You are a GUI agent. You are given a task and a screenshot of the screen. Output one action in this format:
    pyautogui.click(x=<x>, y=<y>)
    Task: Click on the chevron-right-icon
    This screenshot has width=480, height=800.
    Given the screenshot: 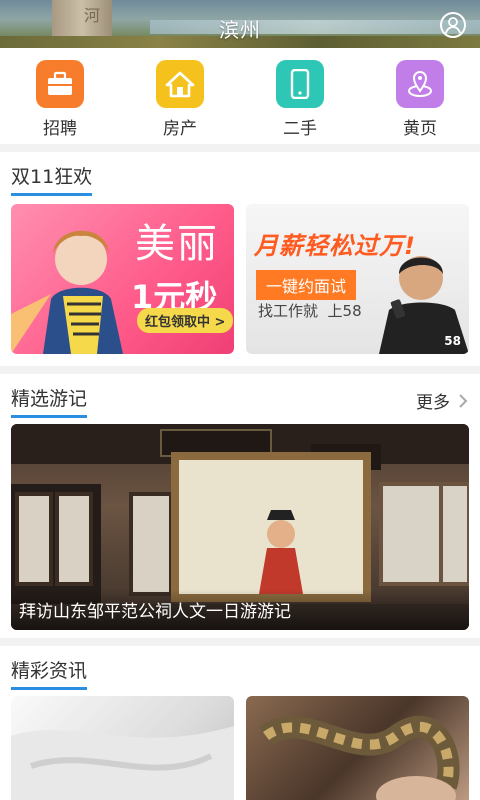 What is the action you would take?
    pyautogui.click(x=463, y=400)
    